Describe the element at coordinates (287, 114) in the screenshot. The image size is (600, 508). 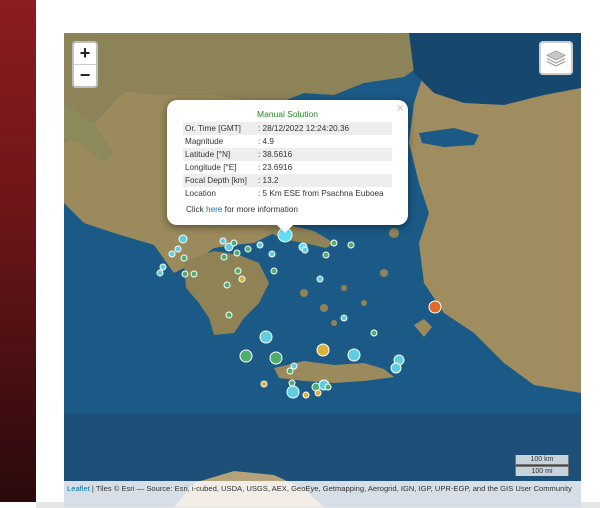
I see `popup-title: Manual Solution` at that location.